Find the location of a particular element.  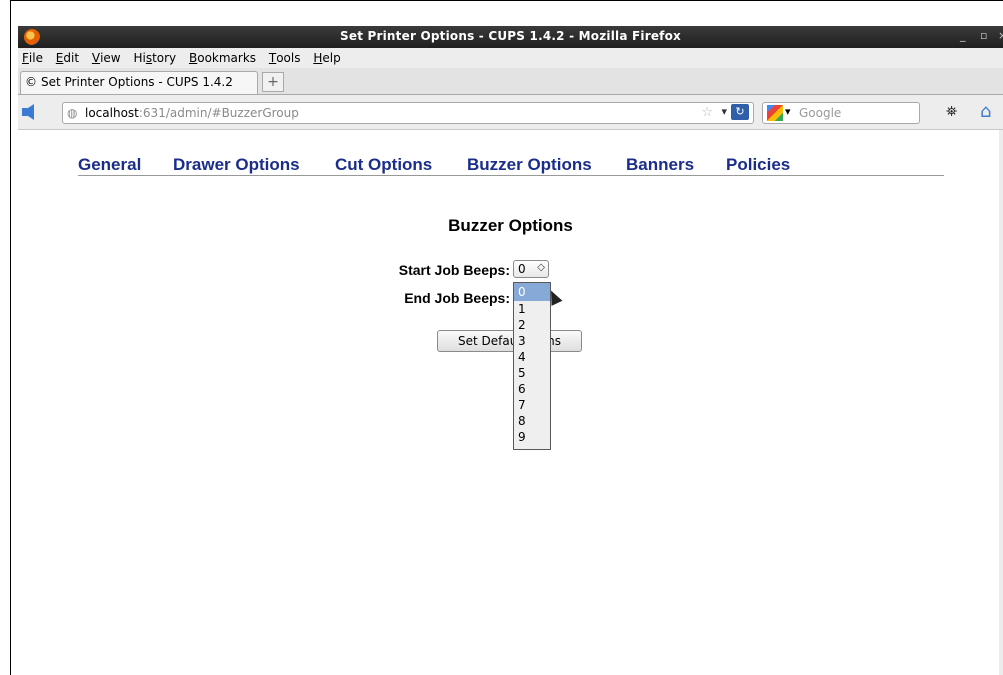

menu-tools: Tools is located at coordinates (285, 58).